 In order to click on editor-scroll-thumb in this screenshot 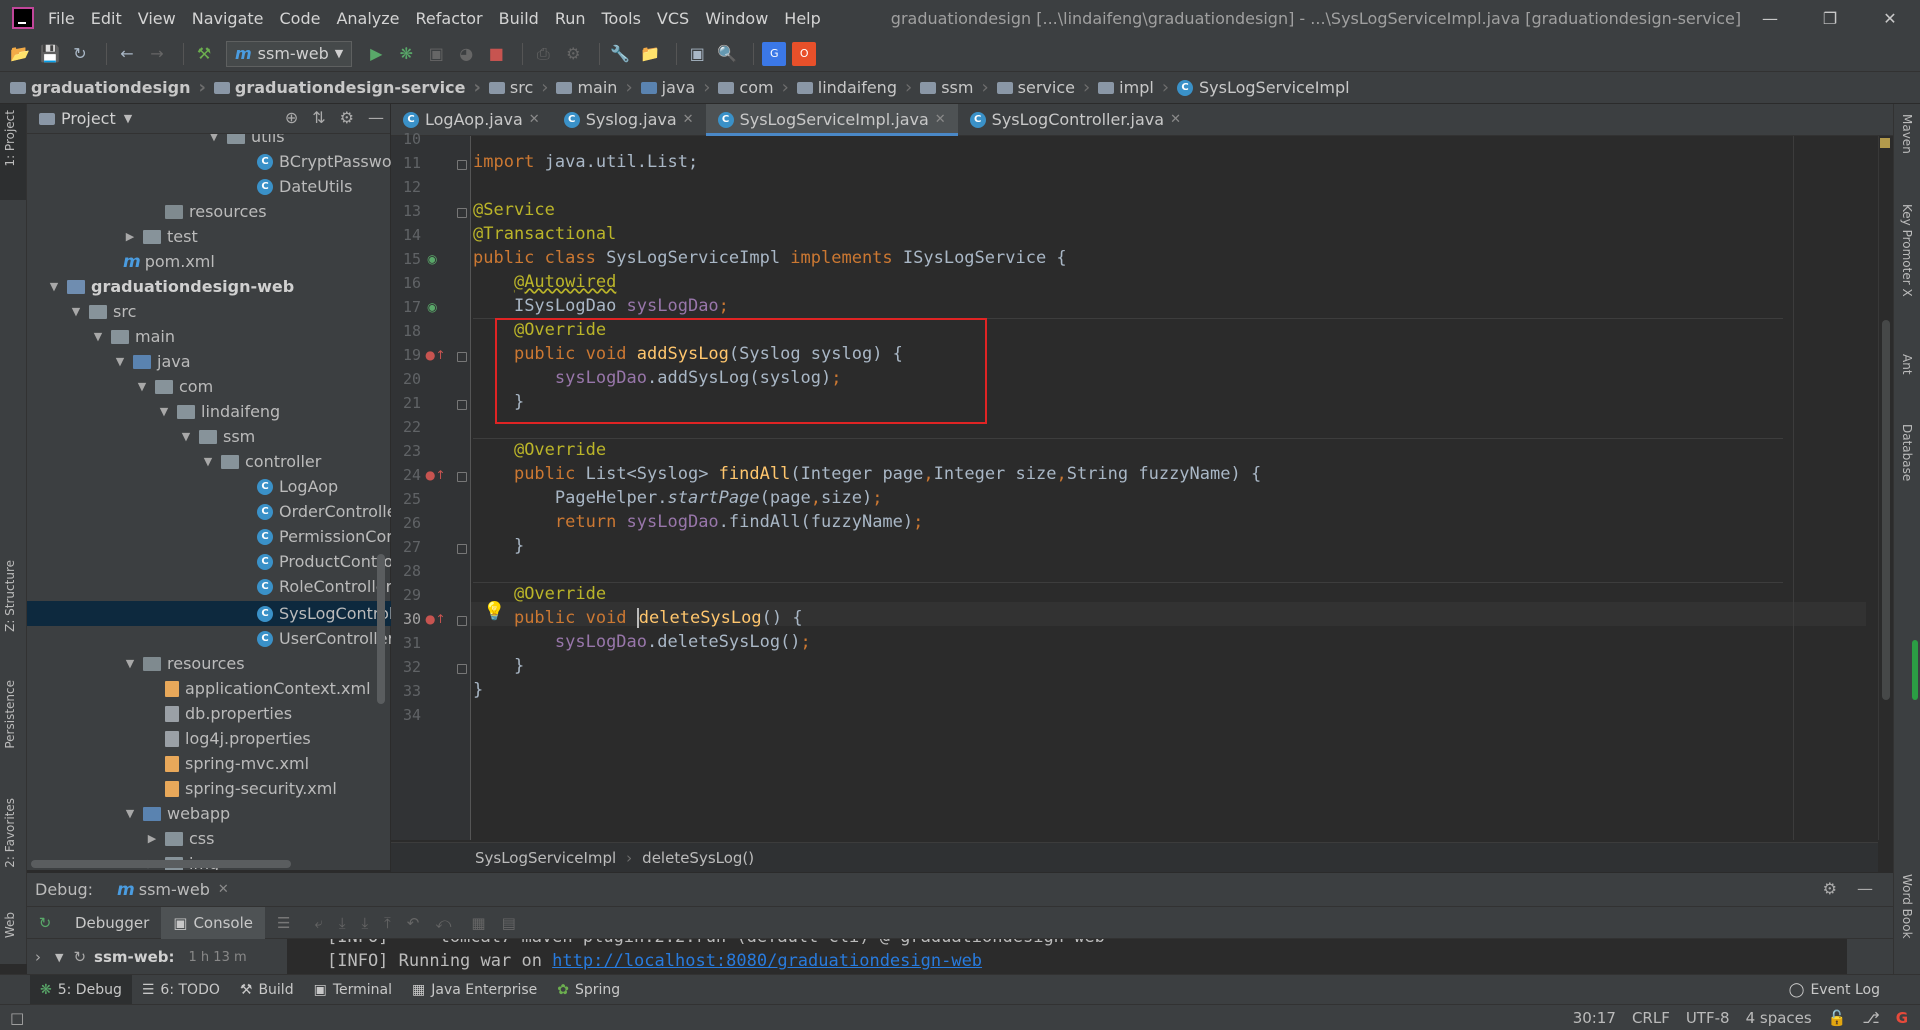, I will do `click(1886, 510)`.